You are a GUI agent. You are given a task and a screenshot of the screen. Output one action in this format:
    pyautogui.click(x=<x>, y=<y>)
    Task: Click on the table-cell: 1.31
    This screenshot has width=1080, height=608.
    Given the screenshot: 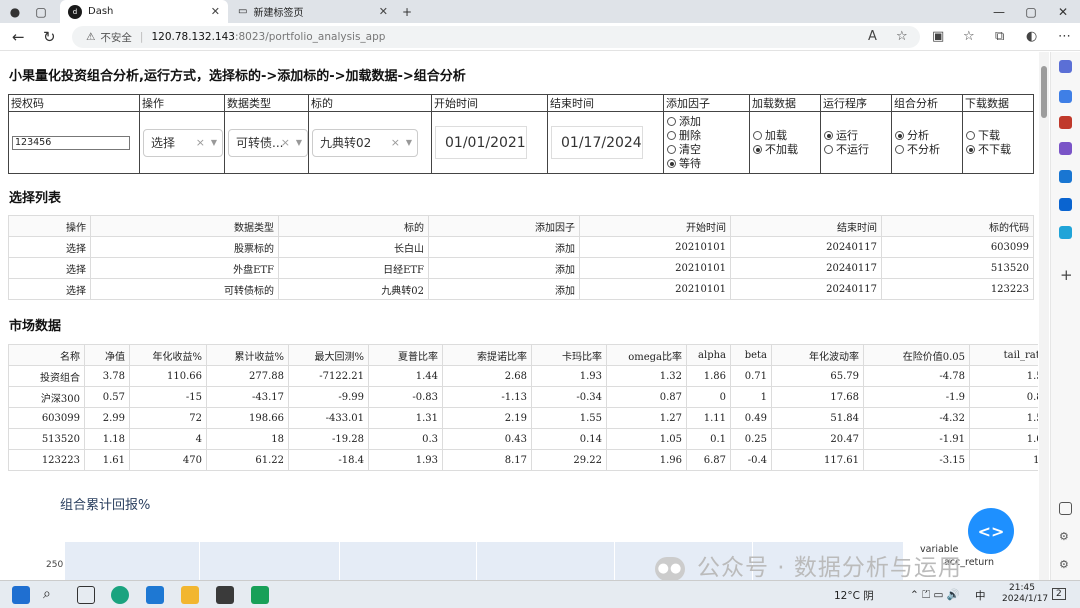 What is the action you would take?
    pyautogui.click(x=405, y=418)
    